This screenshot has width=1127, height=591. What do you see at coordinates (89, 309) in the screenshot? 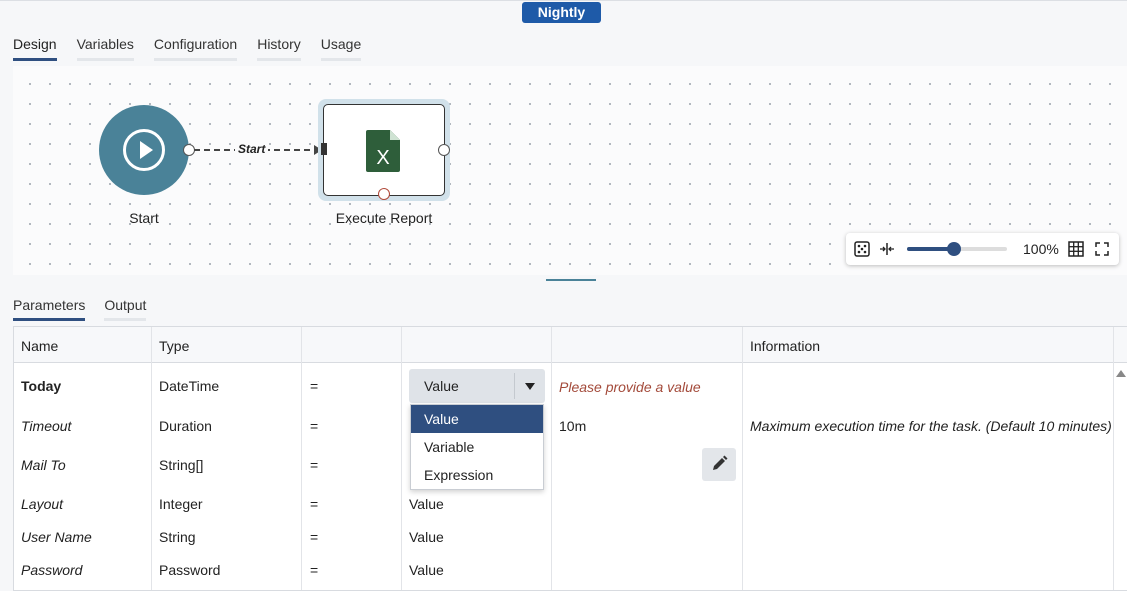
I see `bottom-tabs: Parameters Output` at bounding box center [89, 309].